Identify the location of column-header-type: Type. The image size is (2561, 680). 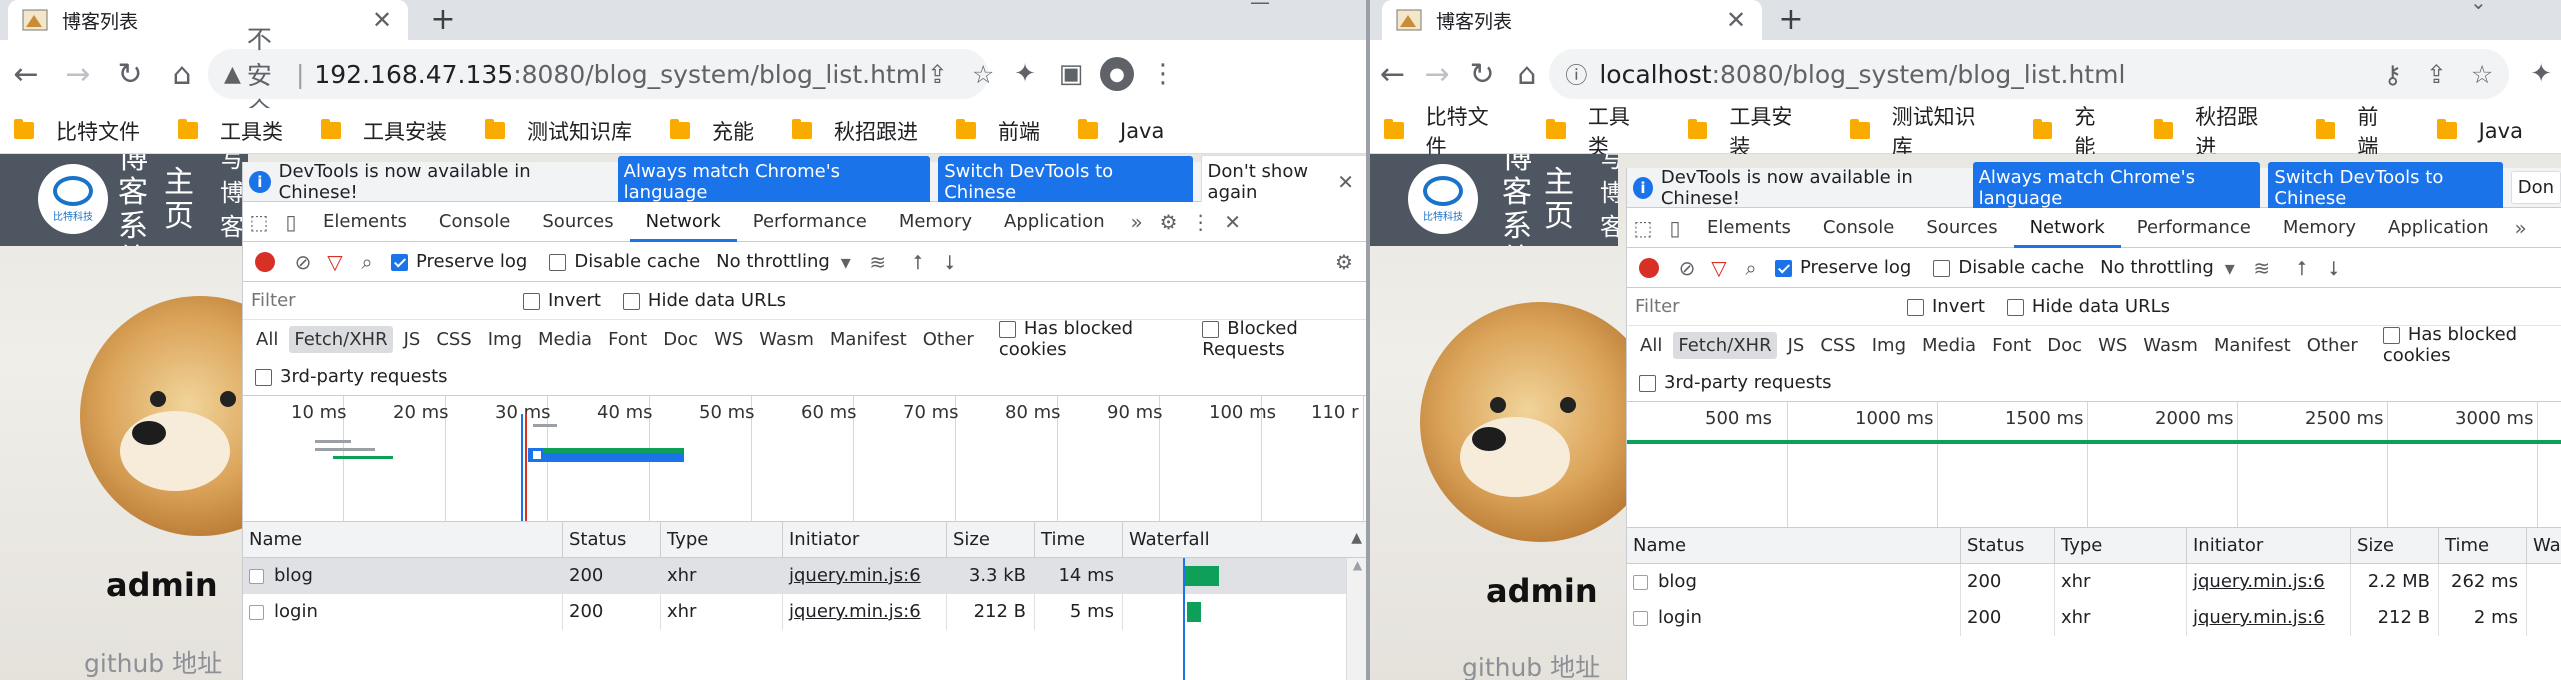
(722, 539).